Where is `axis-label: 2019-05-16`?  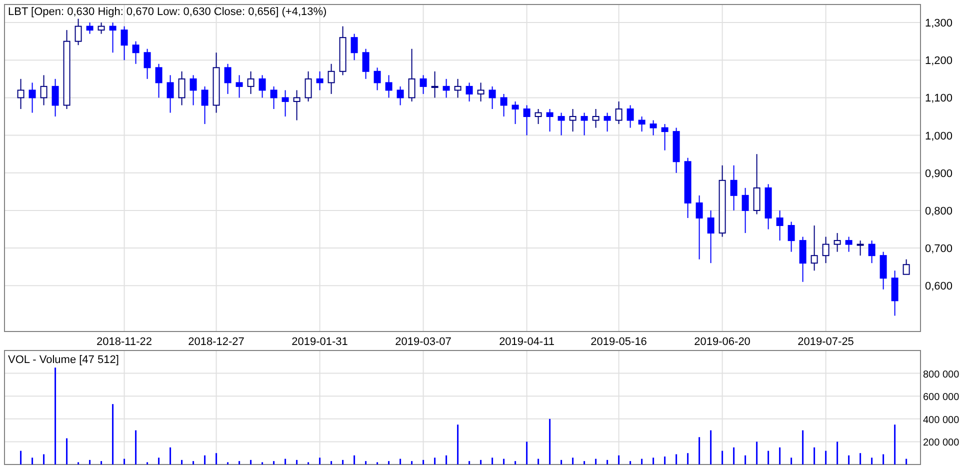 axis-label: 2019-05-16 is located at coordinates (618, 341).